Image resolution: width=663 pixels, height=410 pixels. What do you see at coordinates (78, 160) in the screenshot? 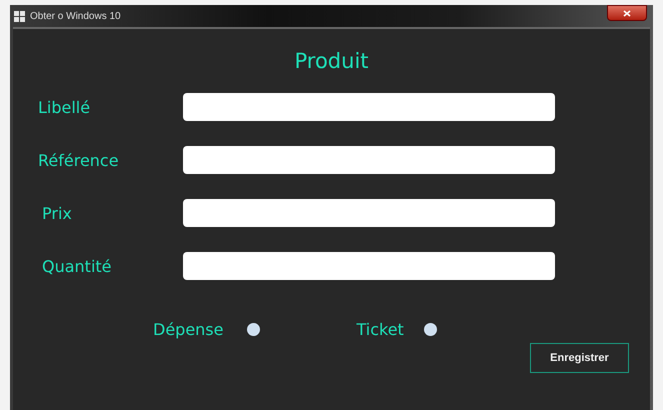
I see `field-label: Référence` at bounding box center [78, 160].